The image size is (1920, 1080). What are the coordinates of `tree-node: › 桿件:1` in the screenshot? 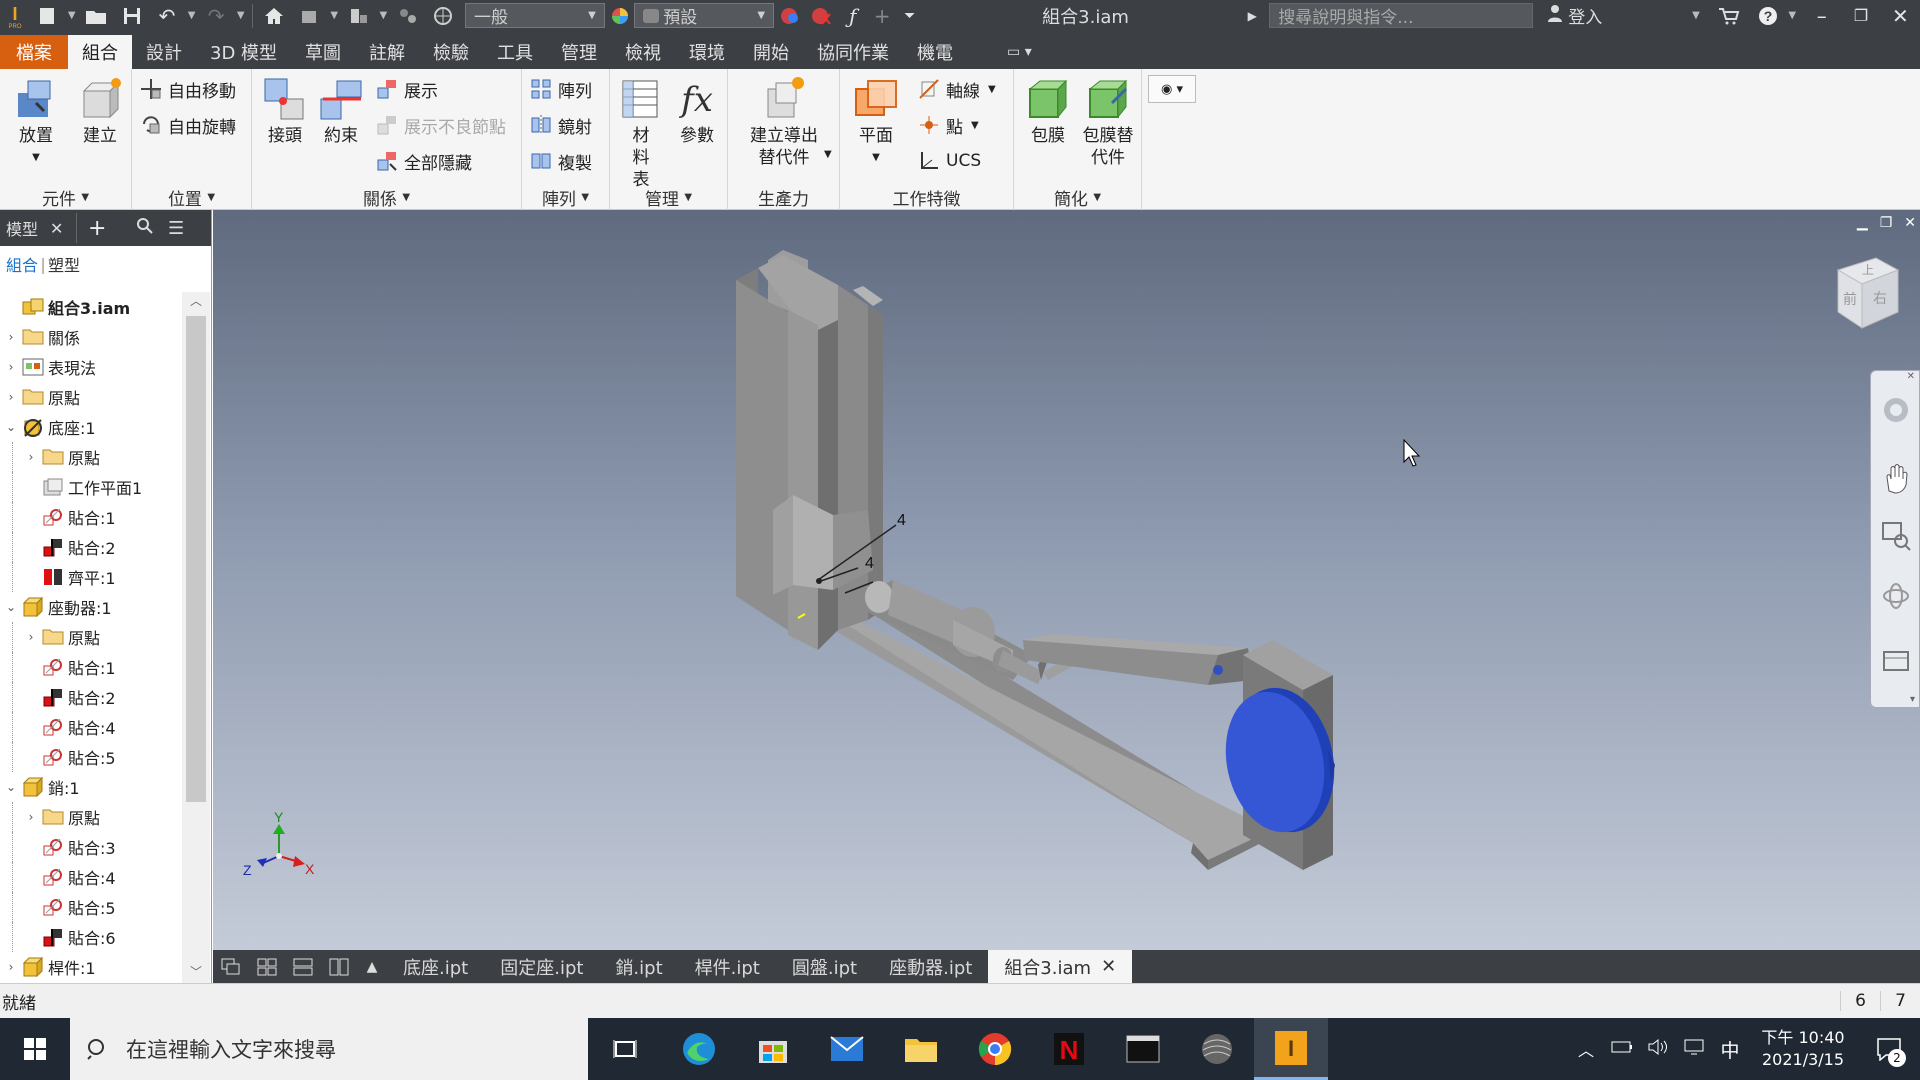 It's located at (91, 967).